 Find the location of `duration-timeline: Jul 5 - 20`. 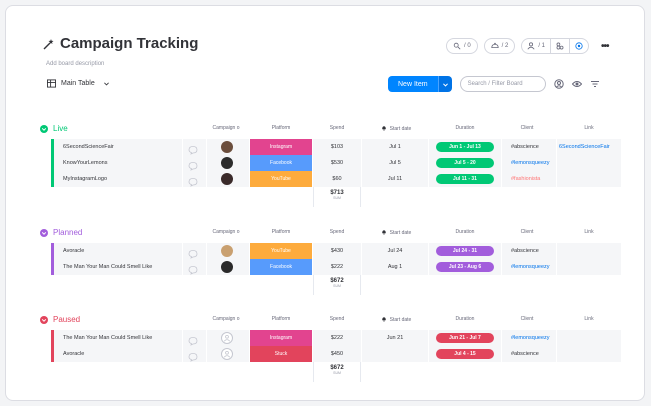

duration-timeline: Jul 5 - 20 is located at coordinates (465, 163).